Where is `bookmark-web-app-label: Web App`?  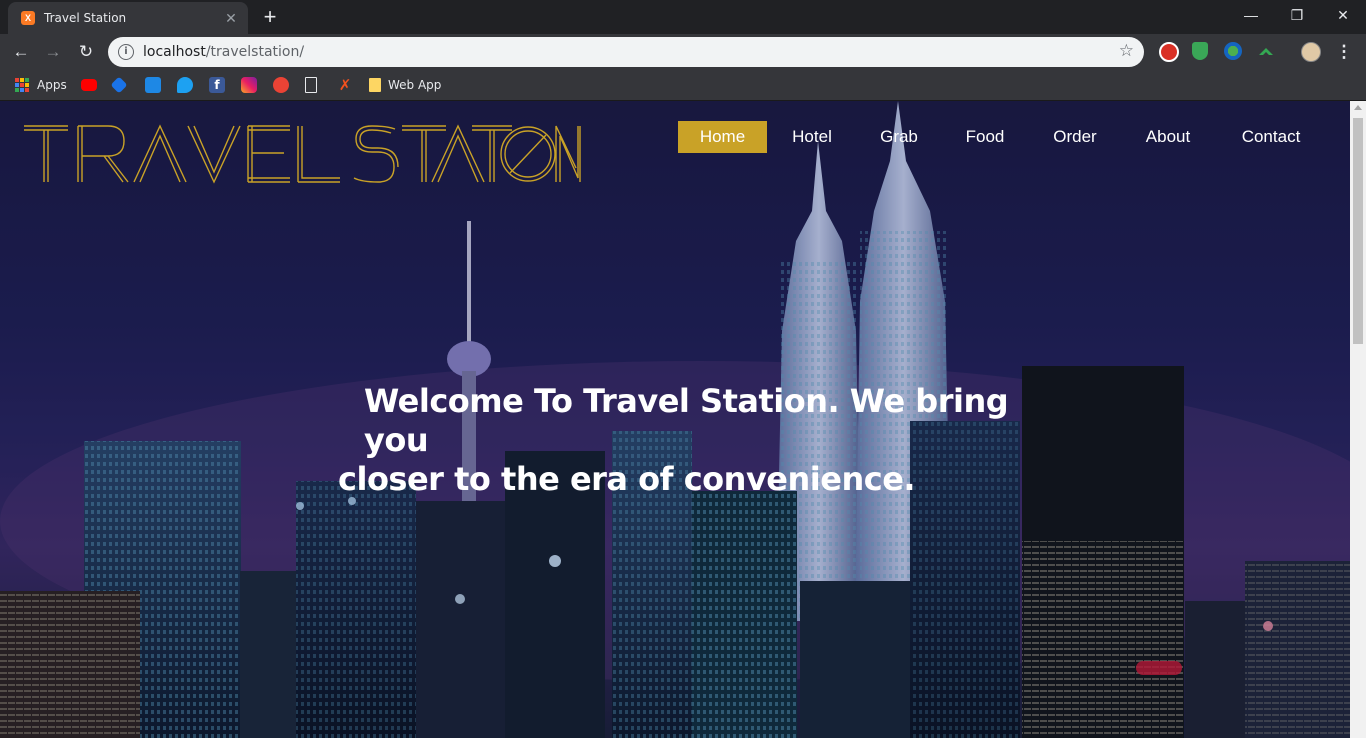 bookmark-web-app-label: Web App is located at coordinates (415, 85).